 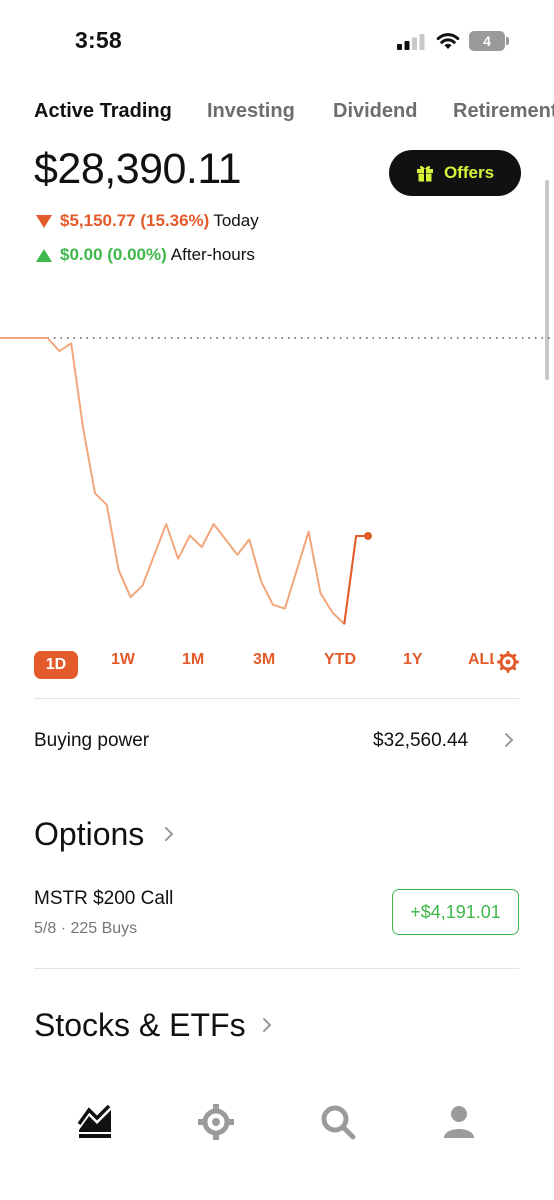 What do you see at coordinates (448, 41) in the screenshot?
I see `wifi-icon` at bounding box center [448, 41].